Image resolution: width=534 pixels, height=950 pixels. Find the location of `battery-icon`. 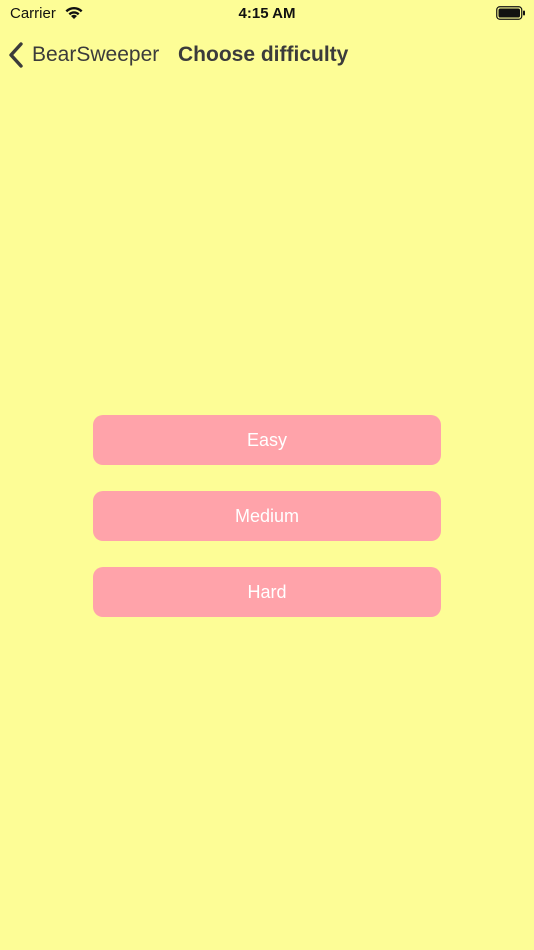

battery-icon is located at coordinates (510, 13).